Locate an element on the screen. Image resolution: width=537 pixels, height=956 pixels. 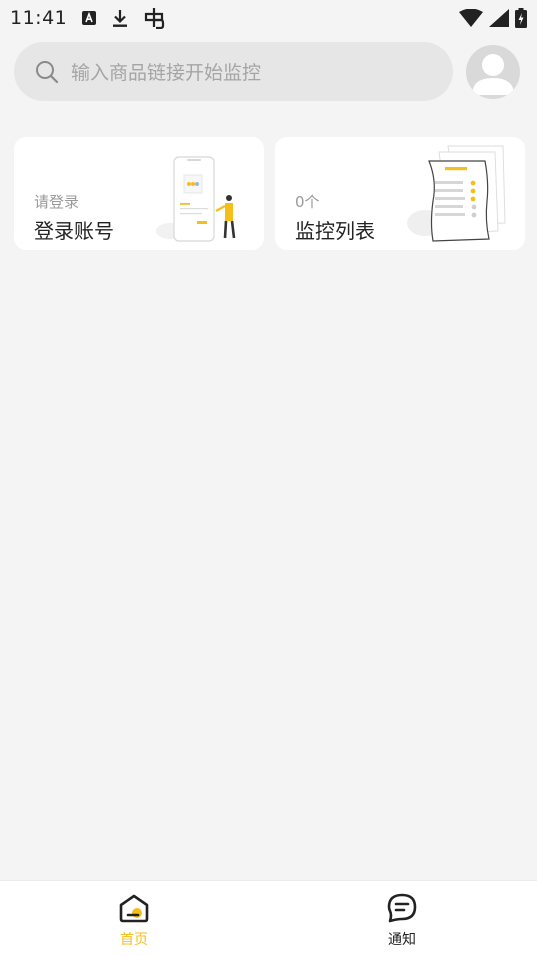
avatar is located at coordinates (493, 72).